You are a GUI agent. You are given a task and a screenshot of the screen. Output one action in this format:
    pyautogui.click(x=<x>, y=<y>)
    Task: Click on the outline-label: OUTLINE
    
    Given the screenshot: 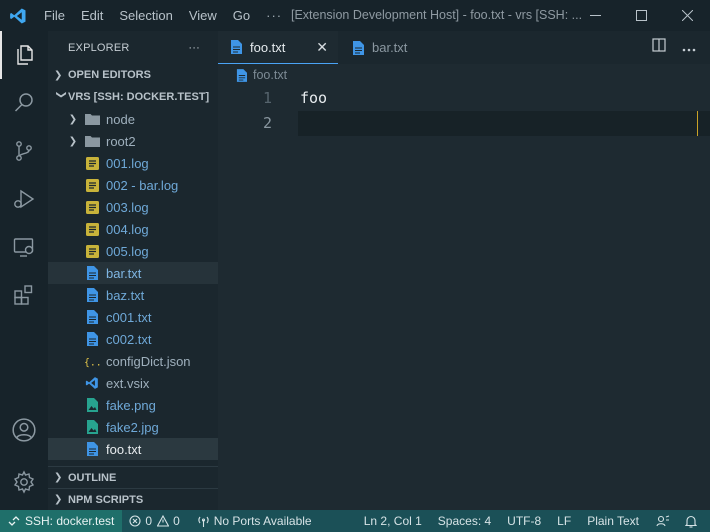 What is the action you would take?
    pyautogui.click(x=92, y=477)
    